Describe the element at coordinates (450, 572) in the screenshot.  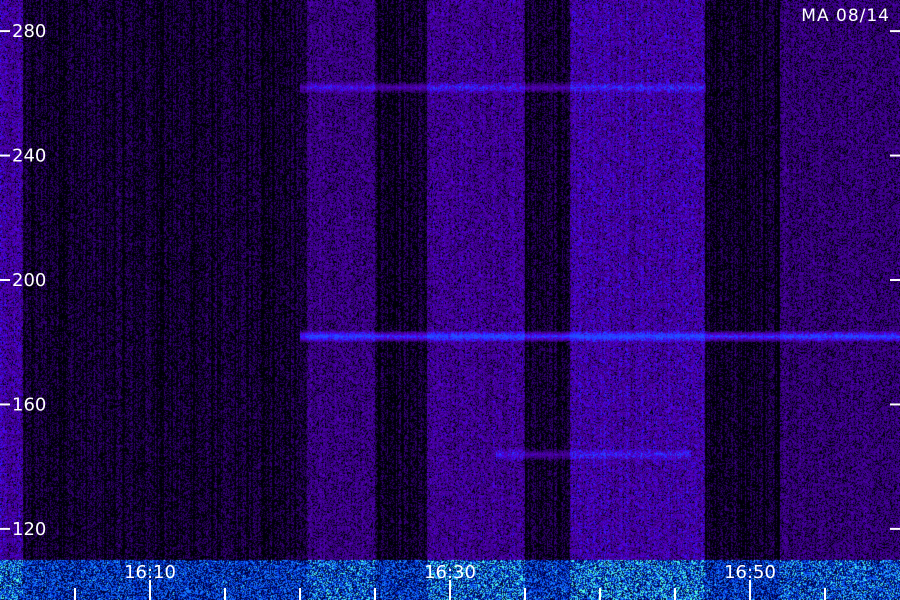
I see `x-tick-label-1630: 16:30` at that location.